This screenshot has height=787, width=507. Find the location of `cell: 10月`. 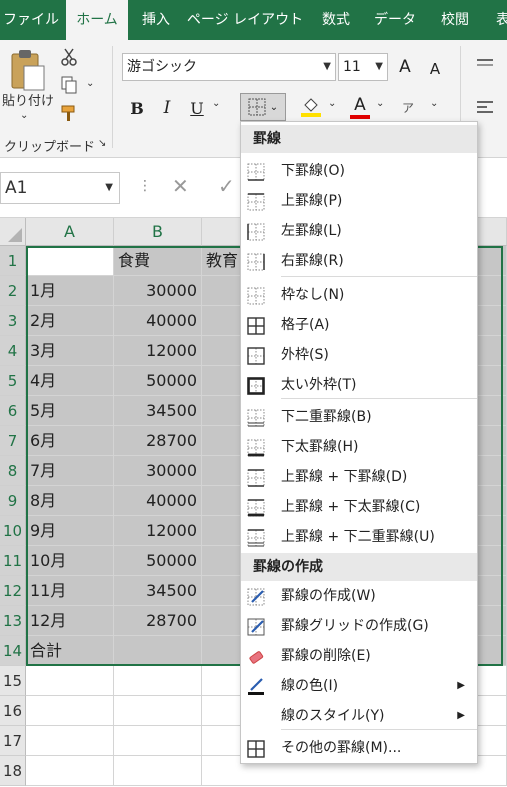

cell: 10月 is located at coordinates (70, 561).